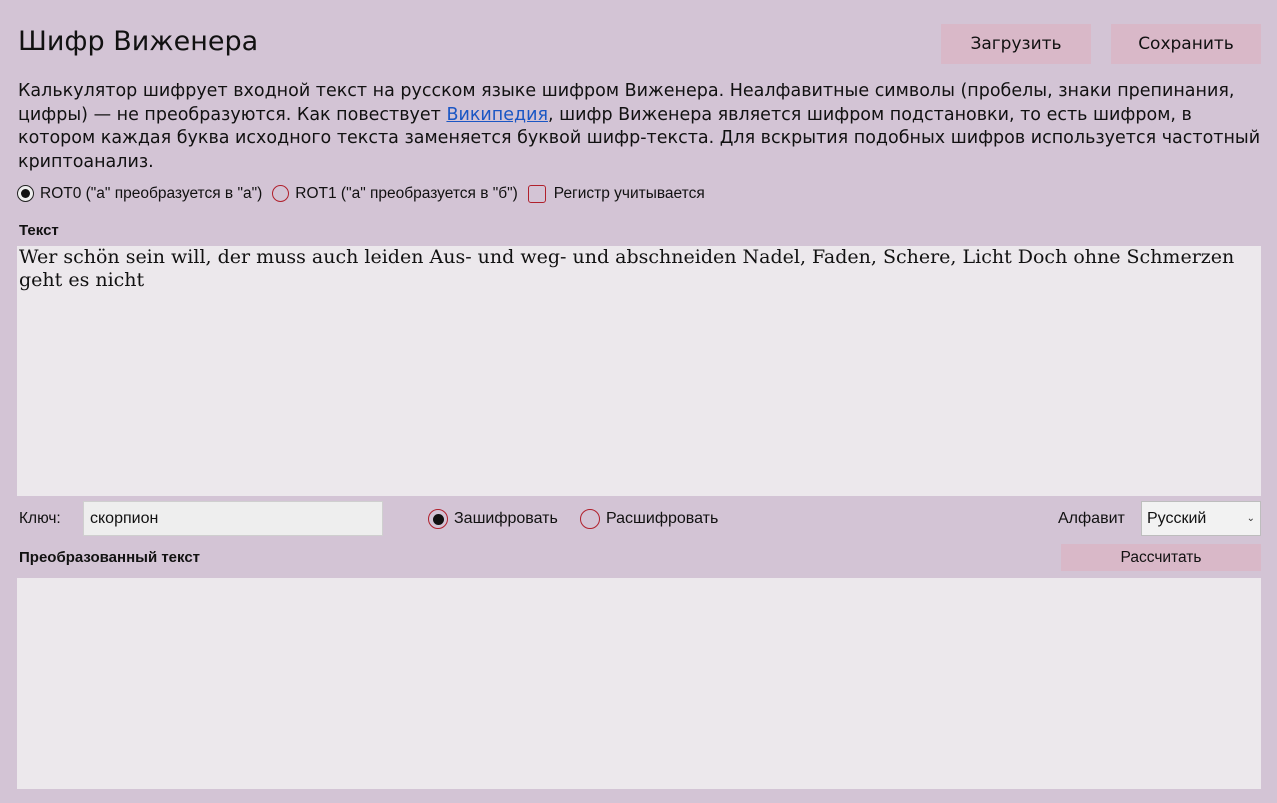  What do you see at coordinates (281, 193) in the screenshot?
I see `rot1-radio` at bounding box center [281, 193].